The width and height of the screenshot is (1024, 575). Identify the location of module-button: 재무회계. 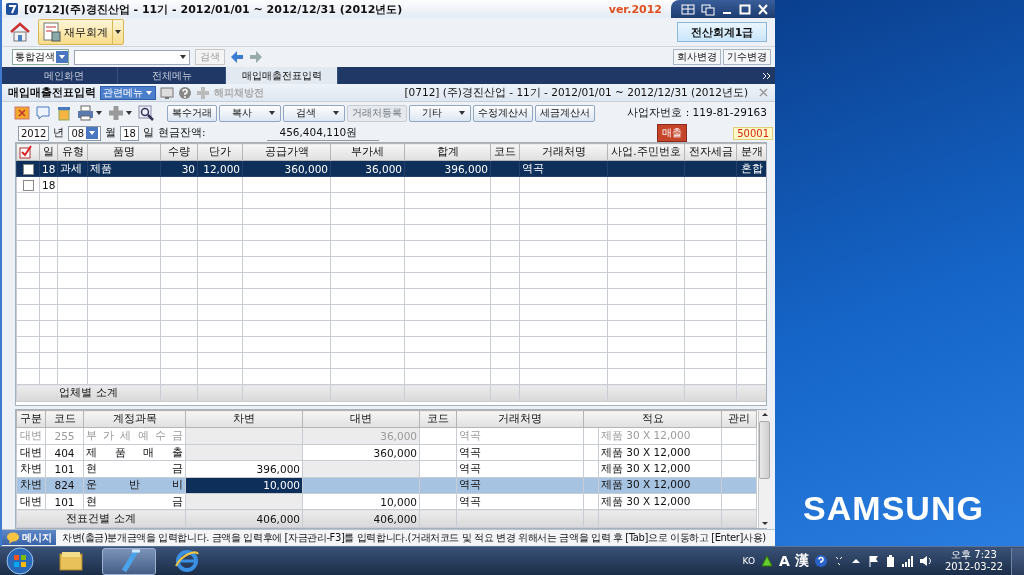
(81, 32).